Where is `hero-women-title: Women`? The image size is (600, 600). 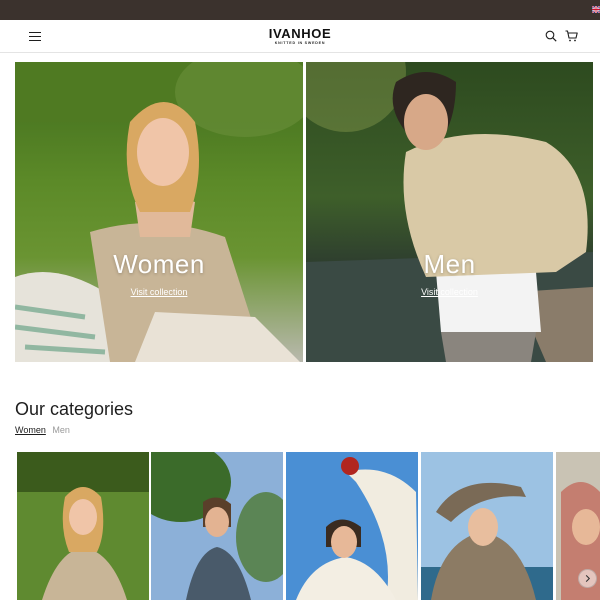
hero-women-title: Women is located at coordinates (159, 264).